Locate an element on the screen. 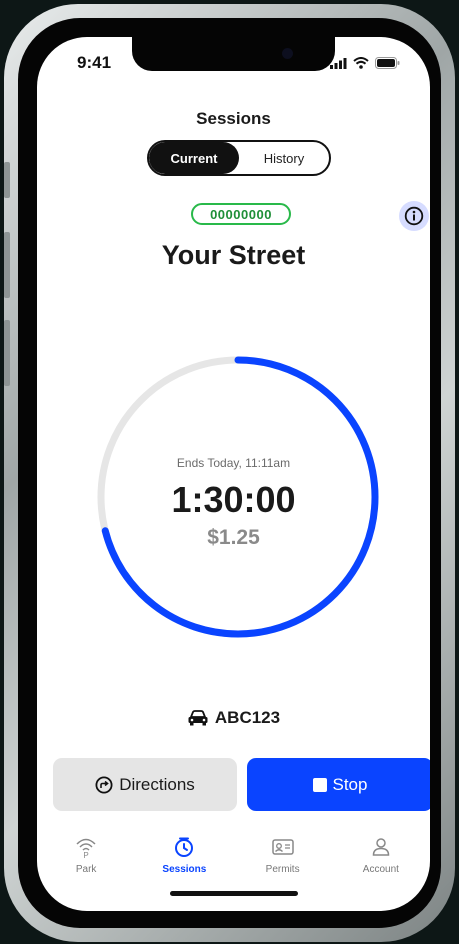  battery-icon is located at coordinates (387, 63).